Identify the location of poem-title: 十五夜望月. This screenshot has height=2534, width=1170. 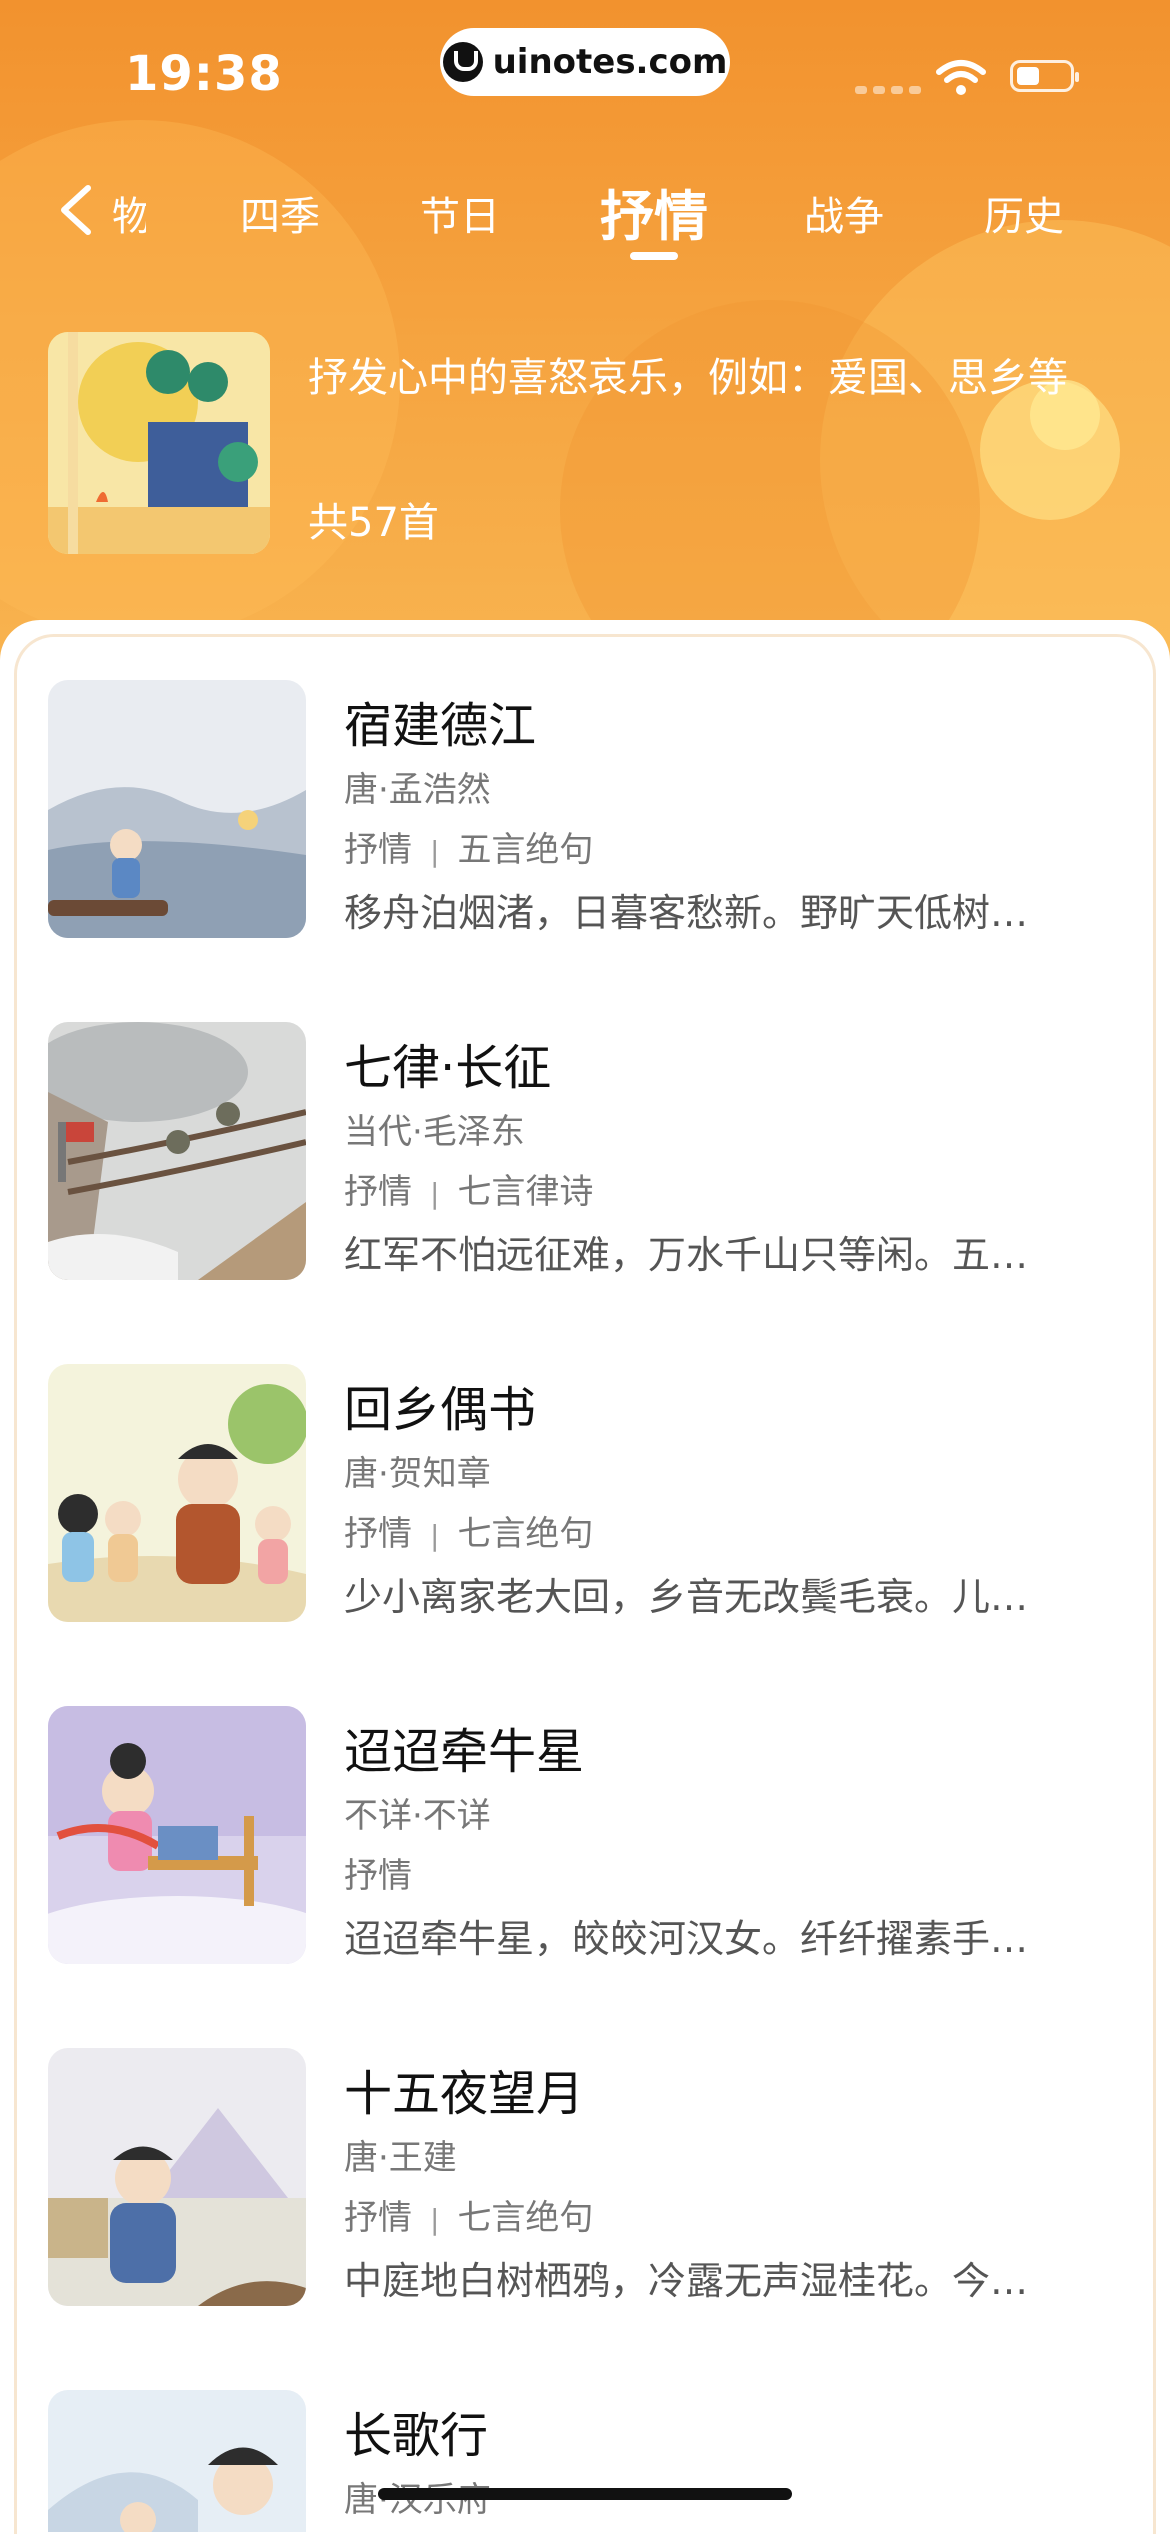
(464, 2094).